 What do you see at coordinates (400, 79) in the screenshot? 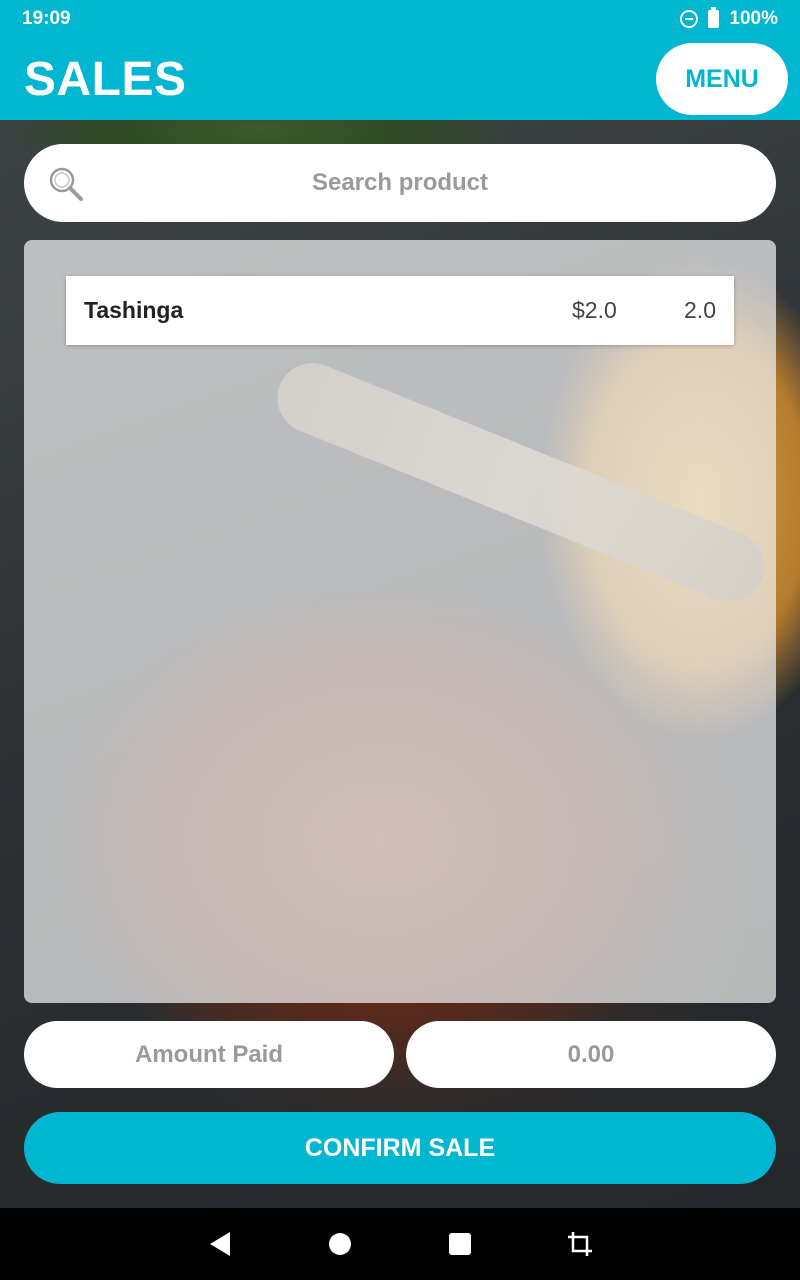
I see `app-bar: SALES MENU` at bounding box center [400, 79].